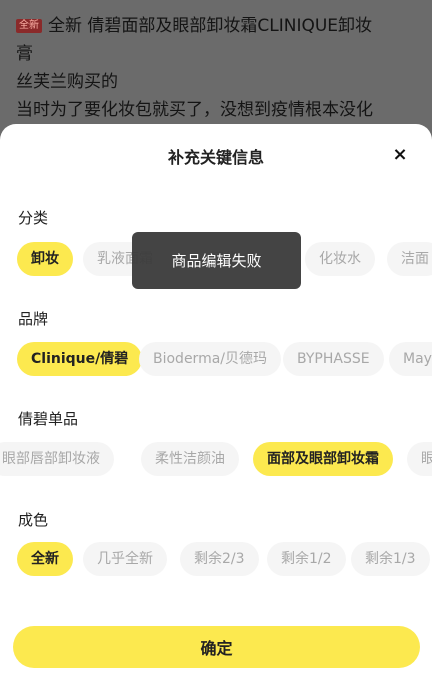  What do you see at coordinates (216, 260) in the screenshot?
I see `error-toast: 商品编辑失败` at bounding box center [216, 260].